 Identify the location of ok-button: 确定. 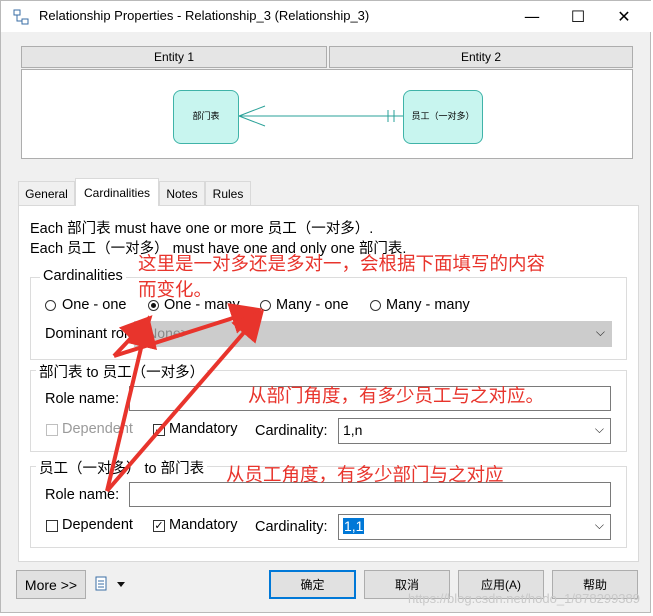
(312, 584).